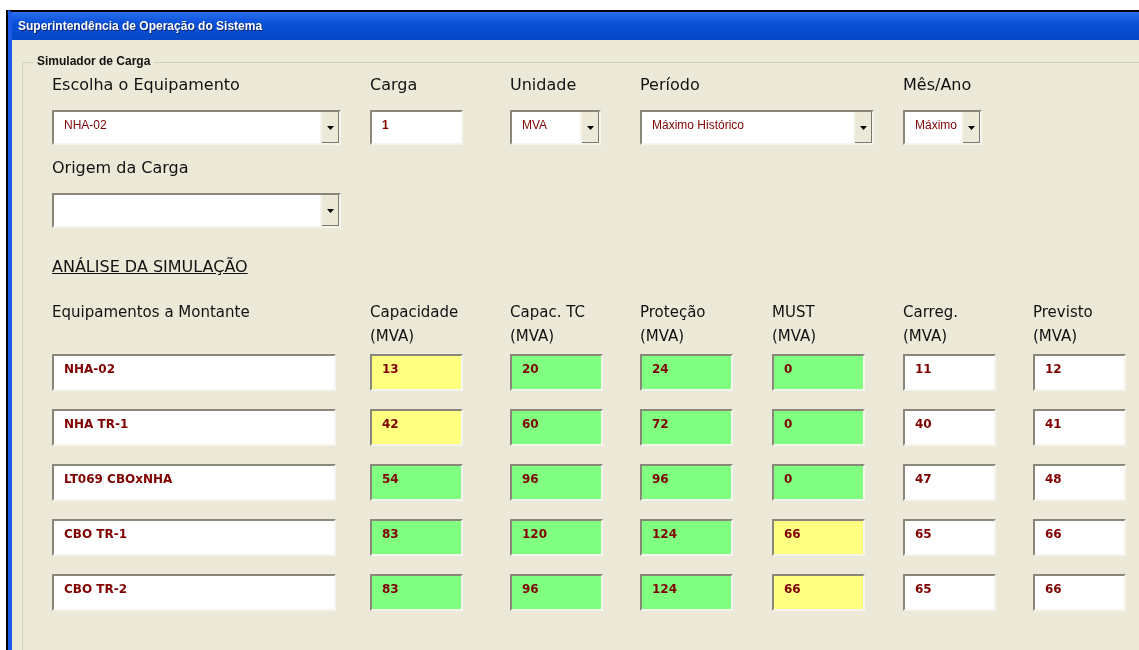  Describe the element at coordinates (949, 427) in the screenshot. I see `value-field: 40` at that location.